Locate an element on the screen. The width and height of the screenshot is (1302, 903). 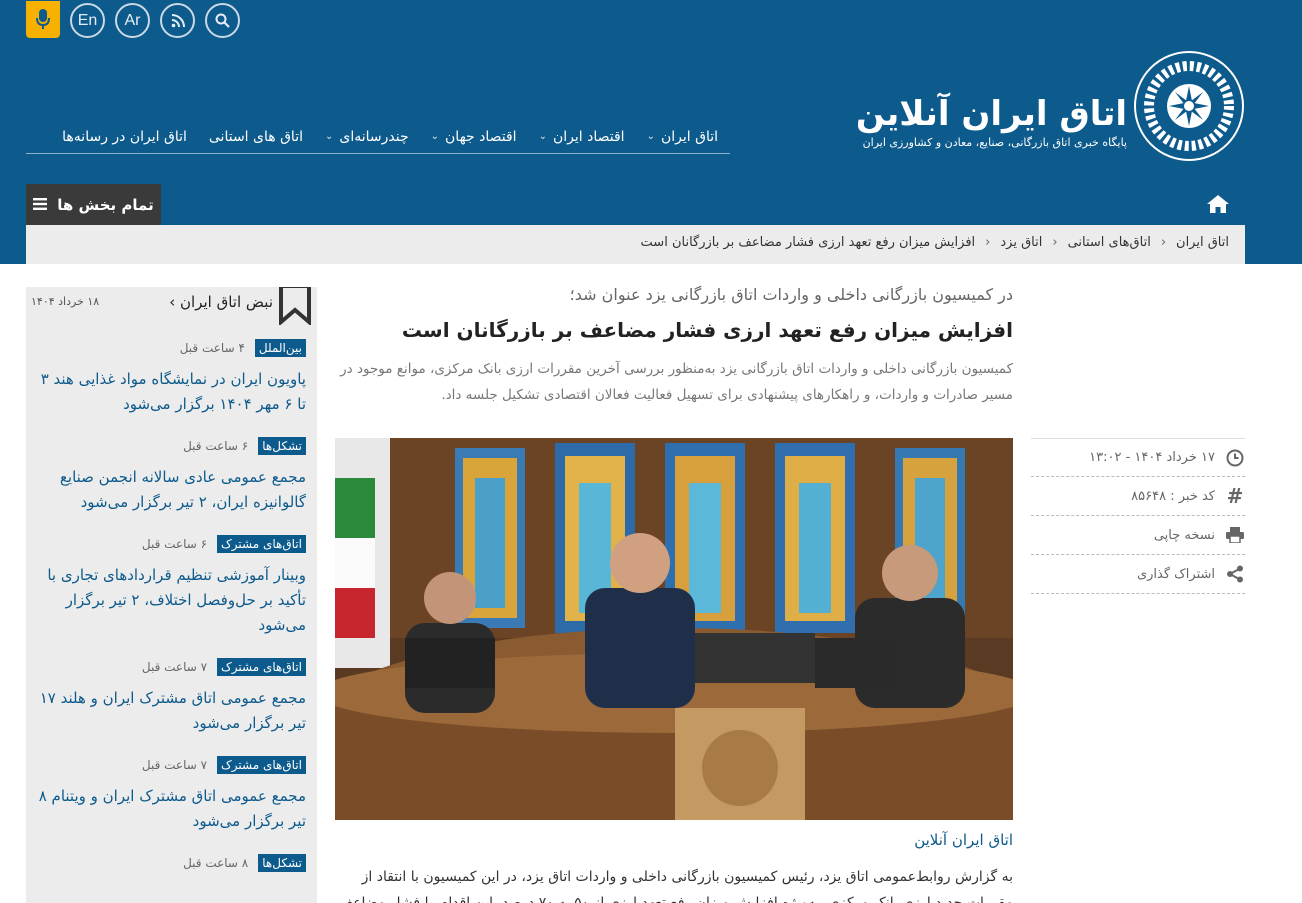
nav-item-multimedia: چندرسانه‌ای ⌄ is located at coordinates (367, 137).